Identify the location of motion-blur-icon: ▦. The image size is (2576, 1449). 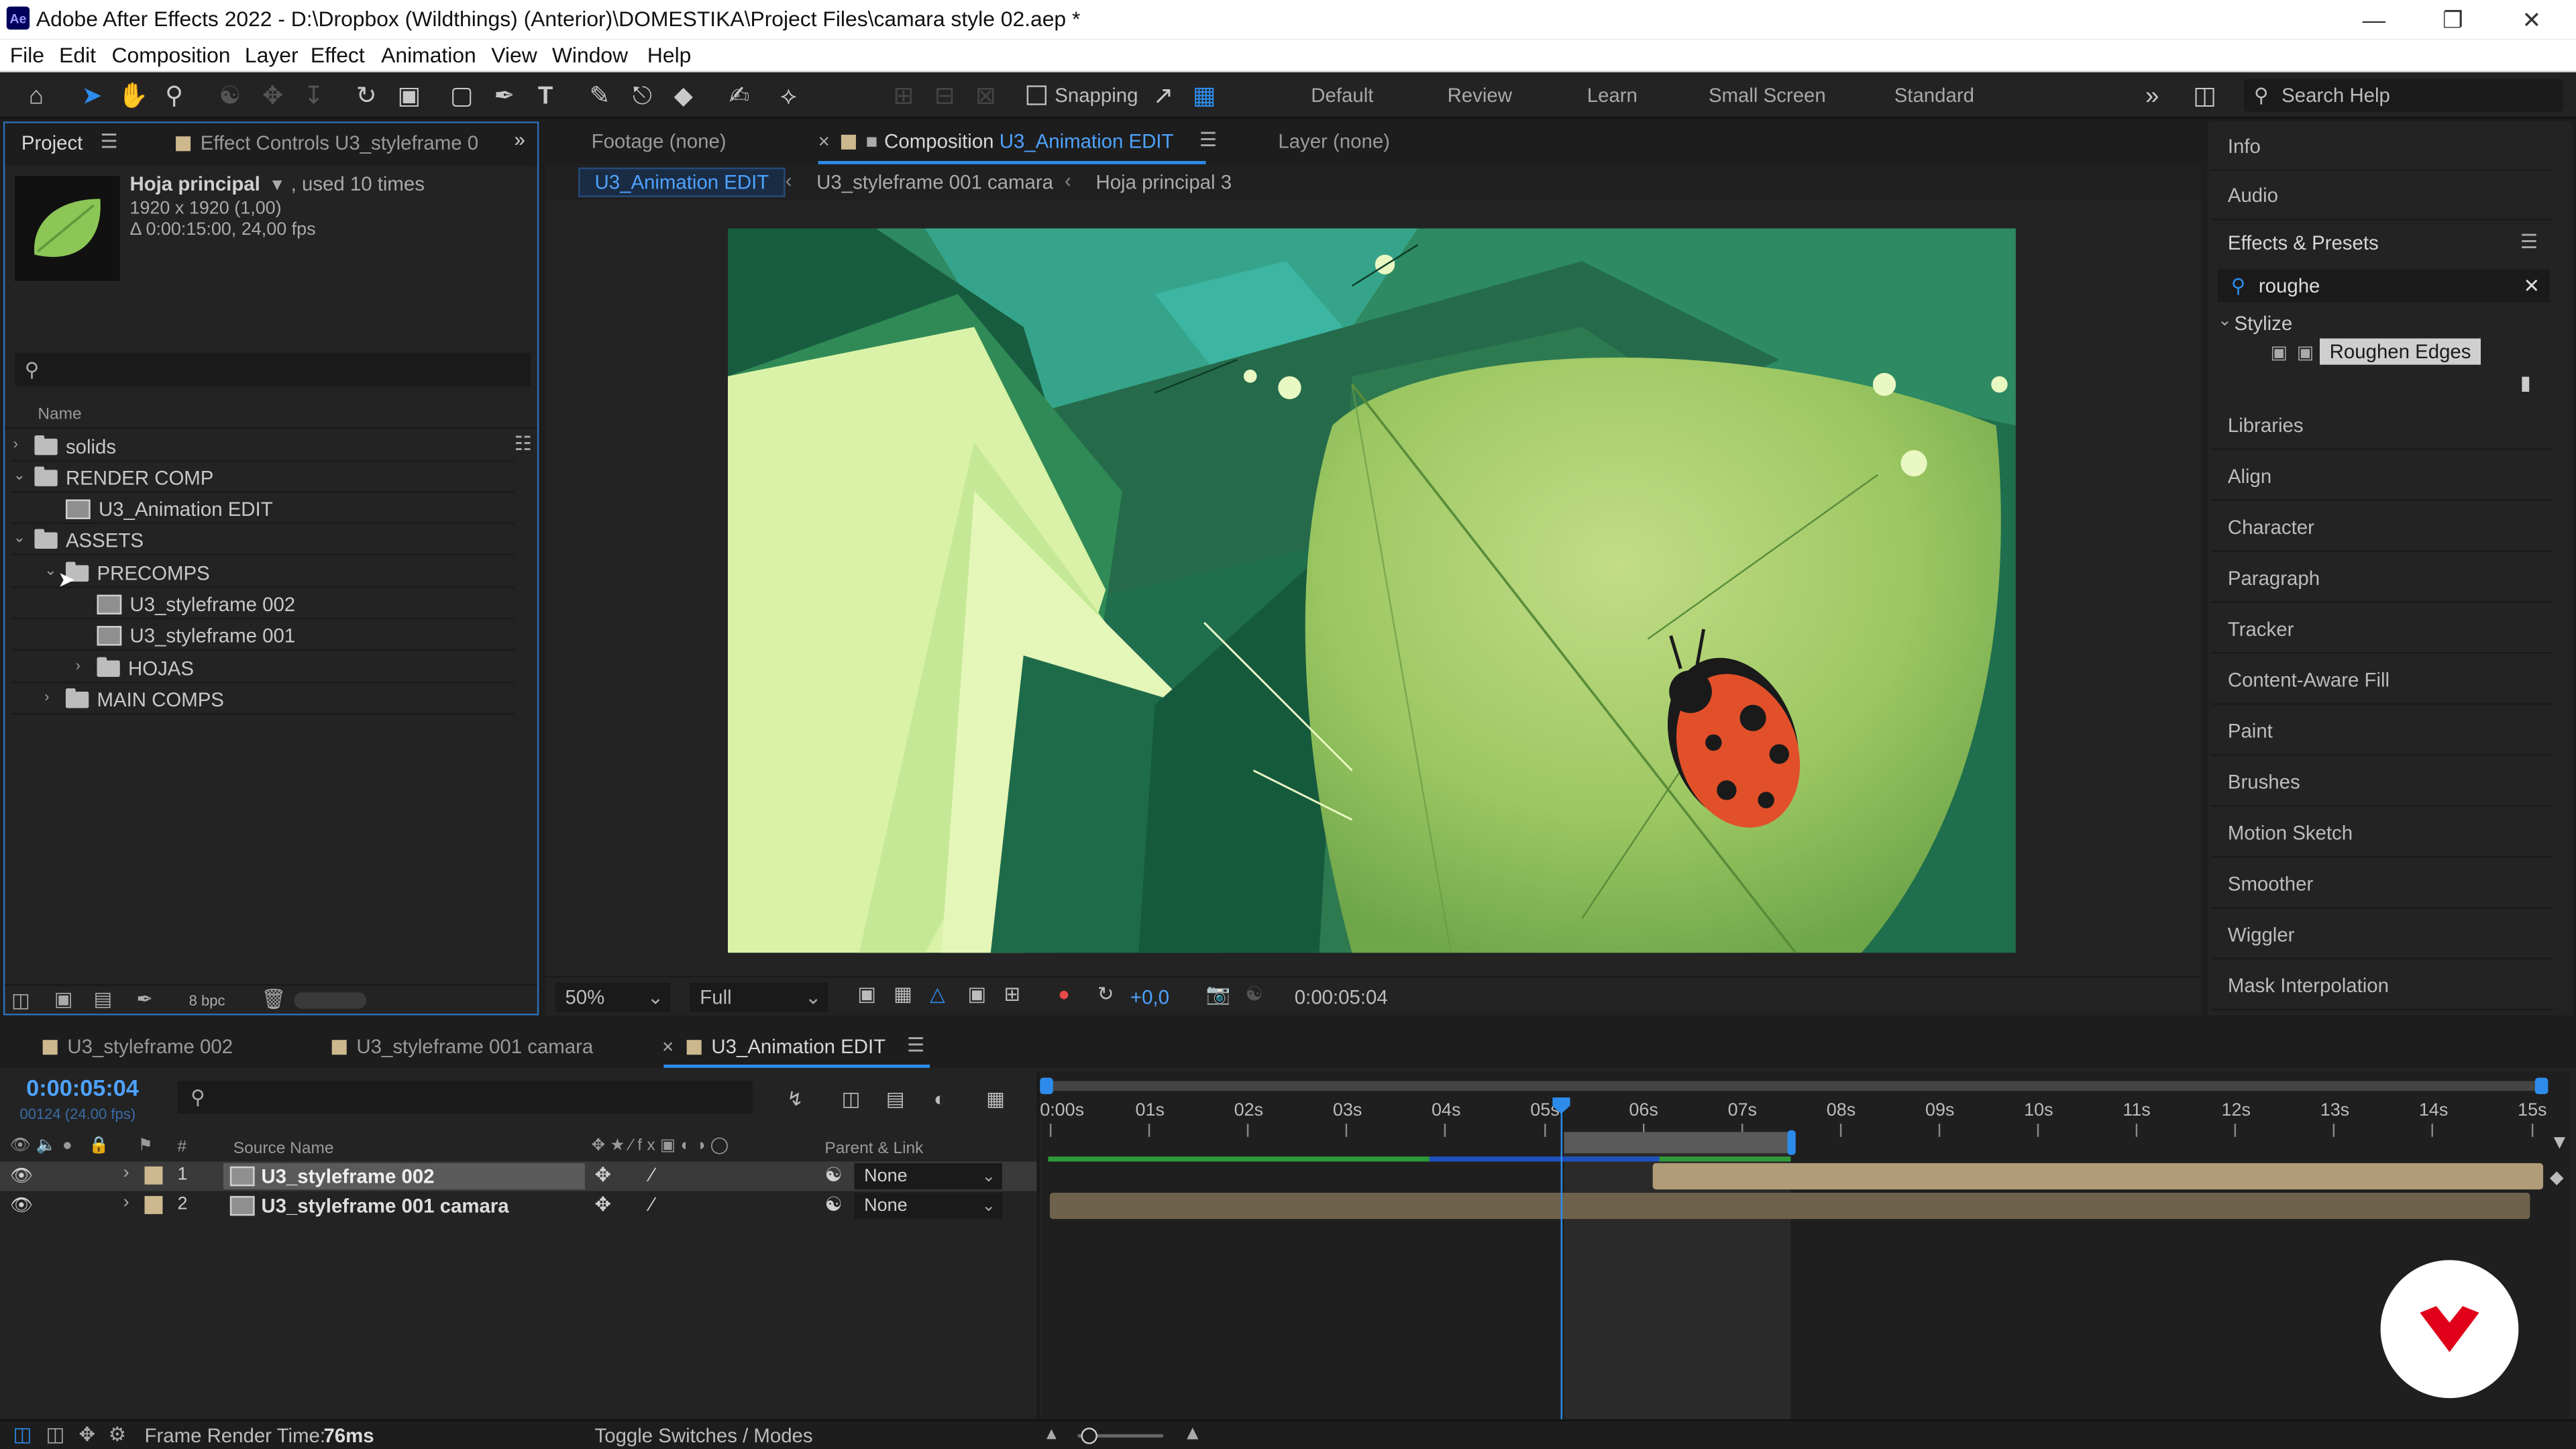
(996, 1099).